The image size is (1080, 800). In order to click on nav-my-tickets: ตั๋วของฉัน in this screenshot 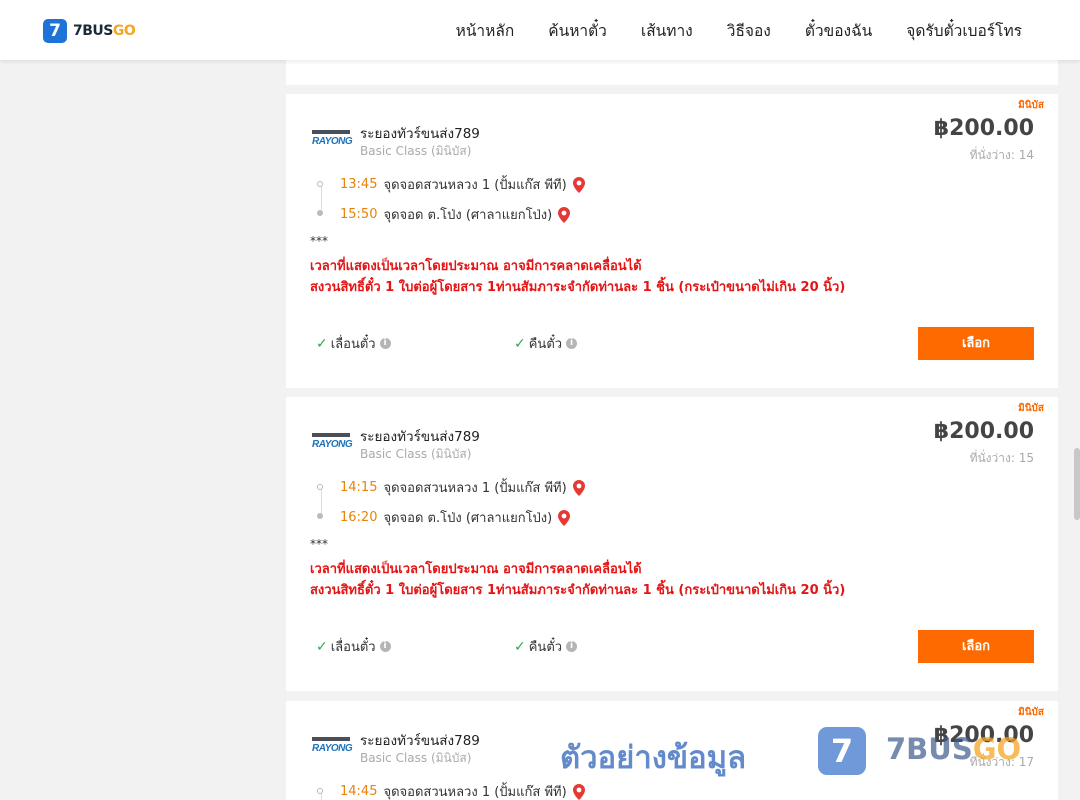, I will do `click(838, 30)`.